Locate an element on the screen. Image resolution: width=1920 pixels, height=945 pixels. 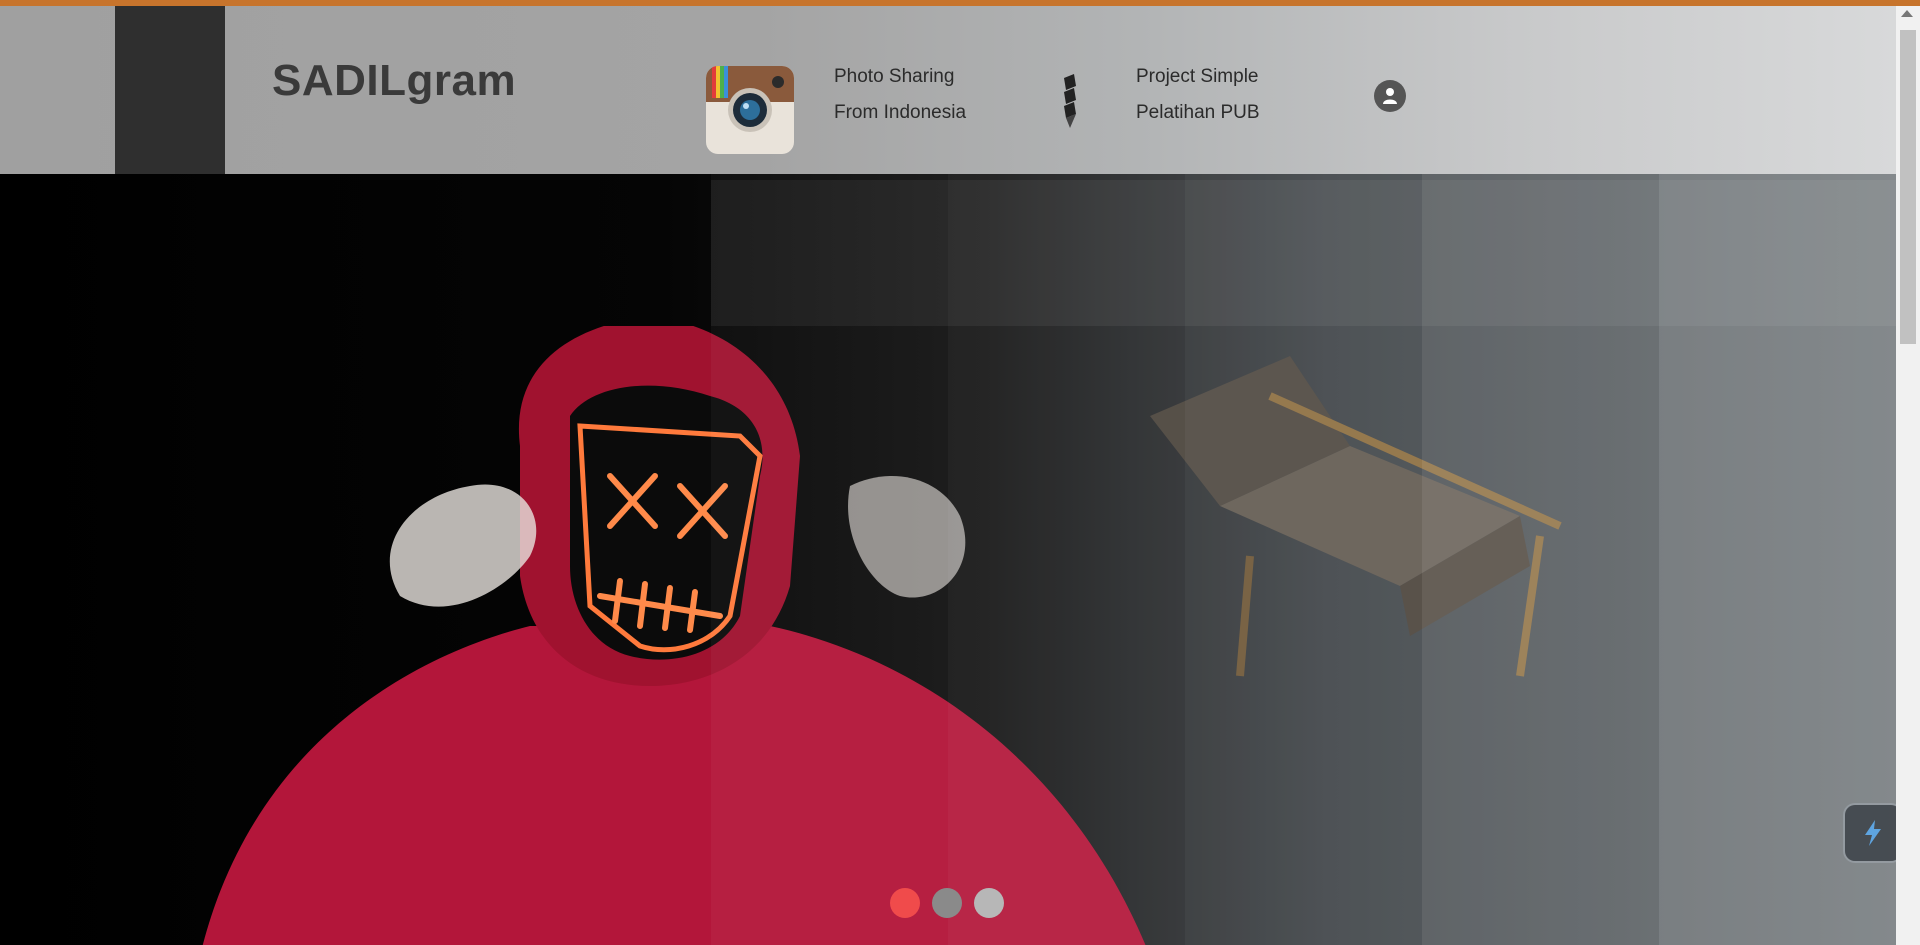
carousel-indicators is located at coordinates (947, 903).